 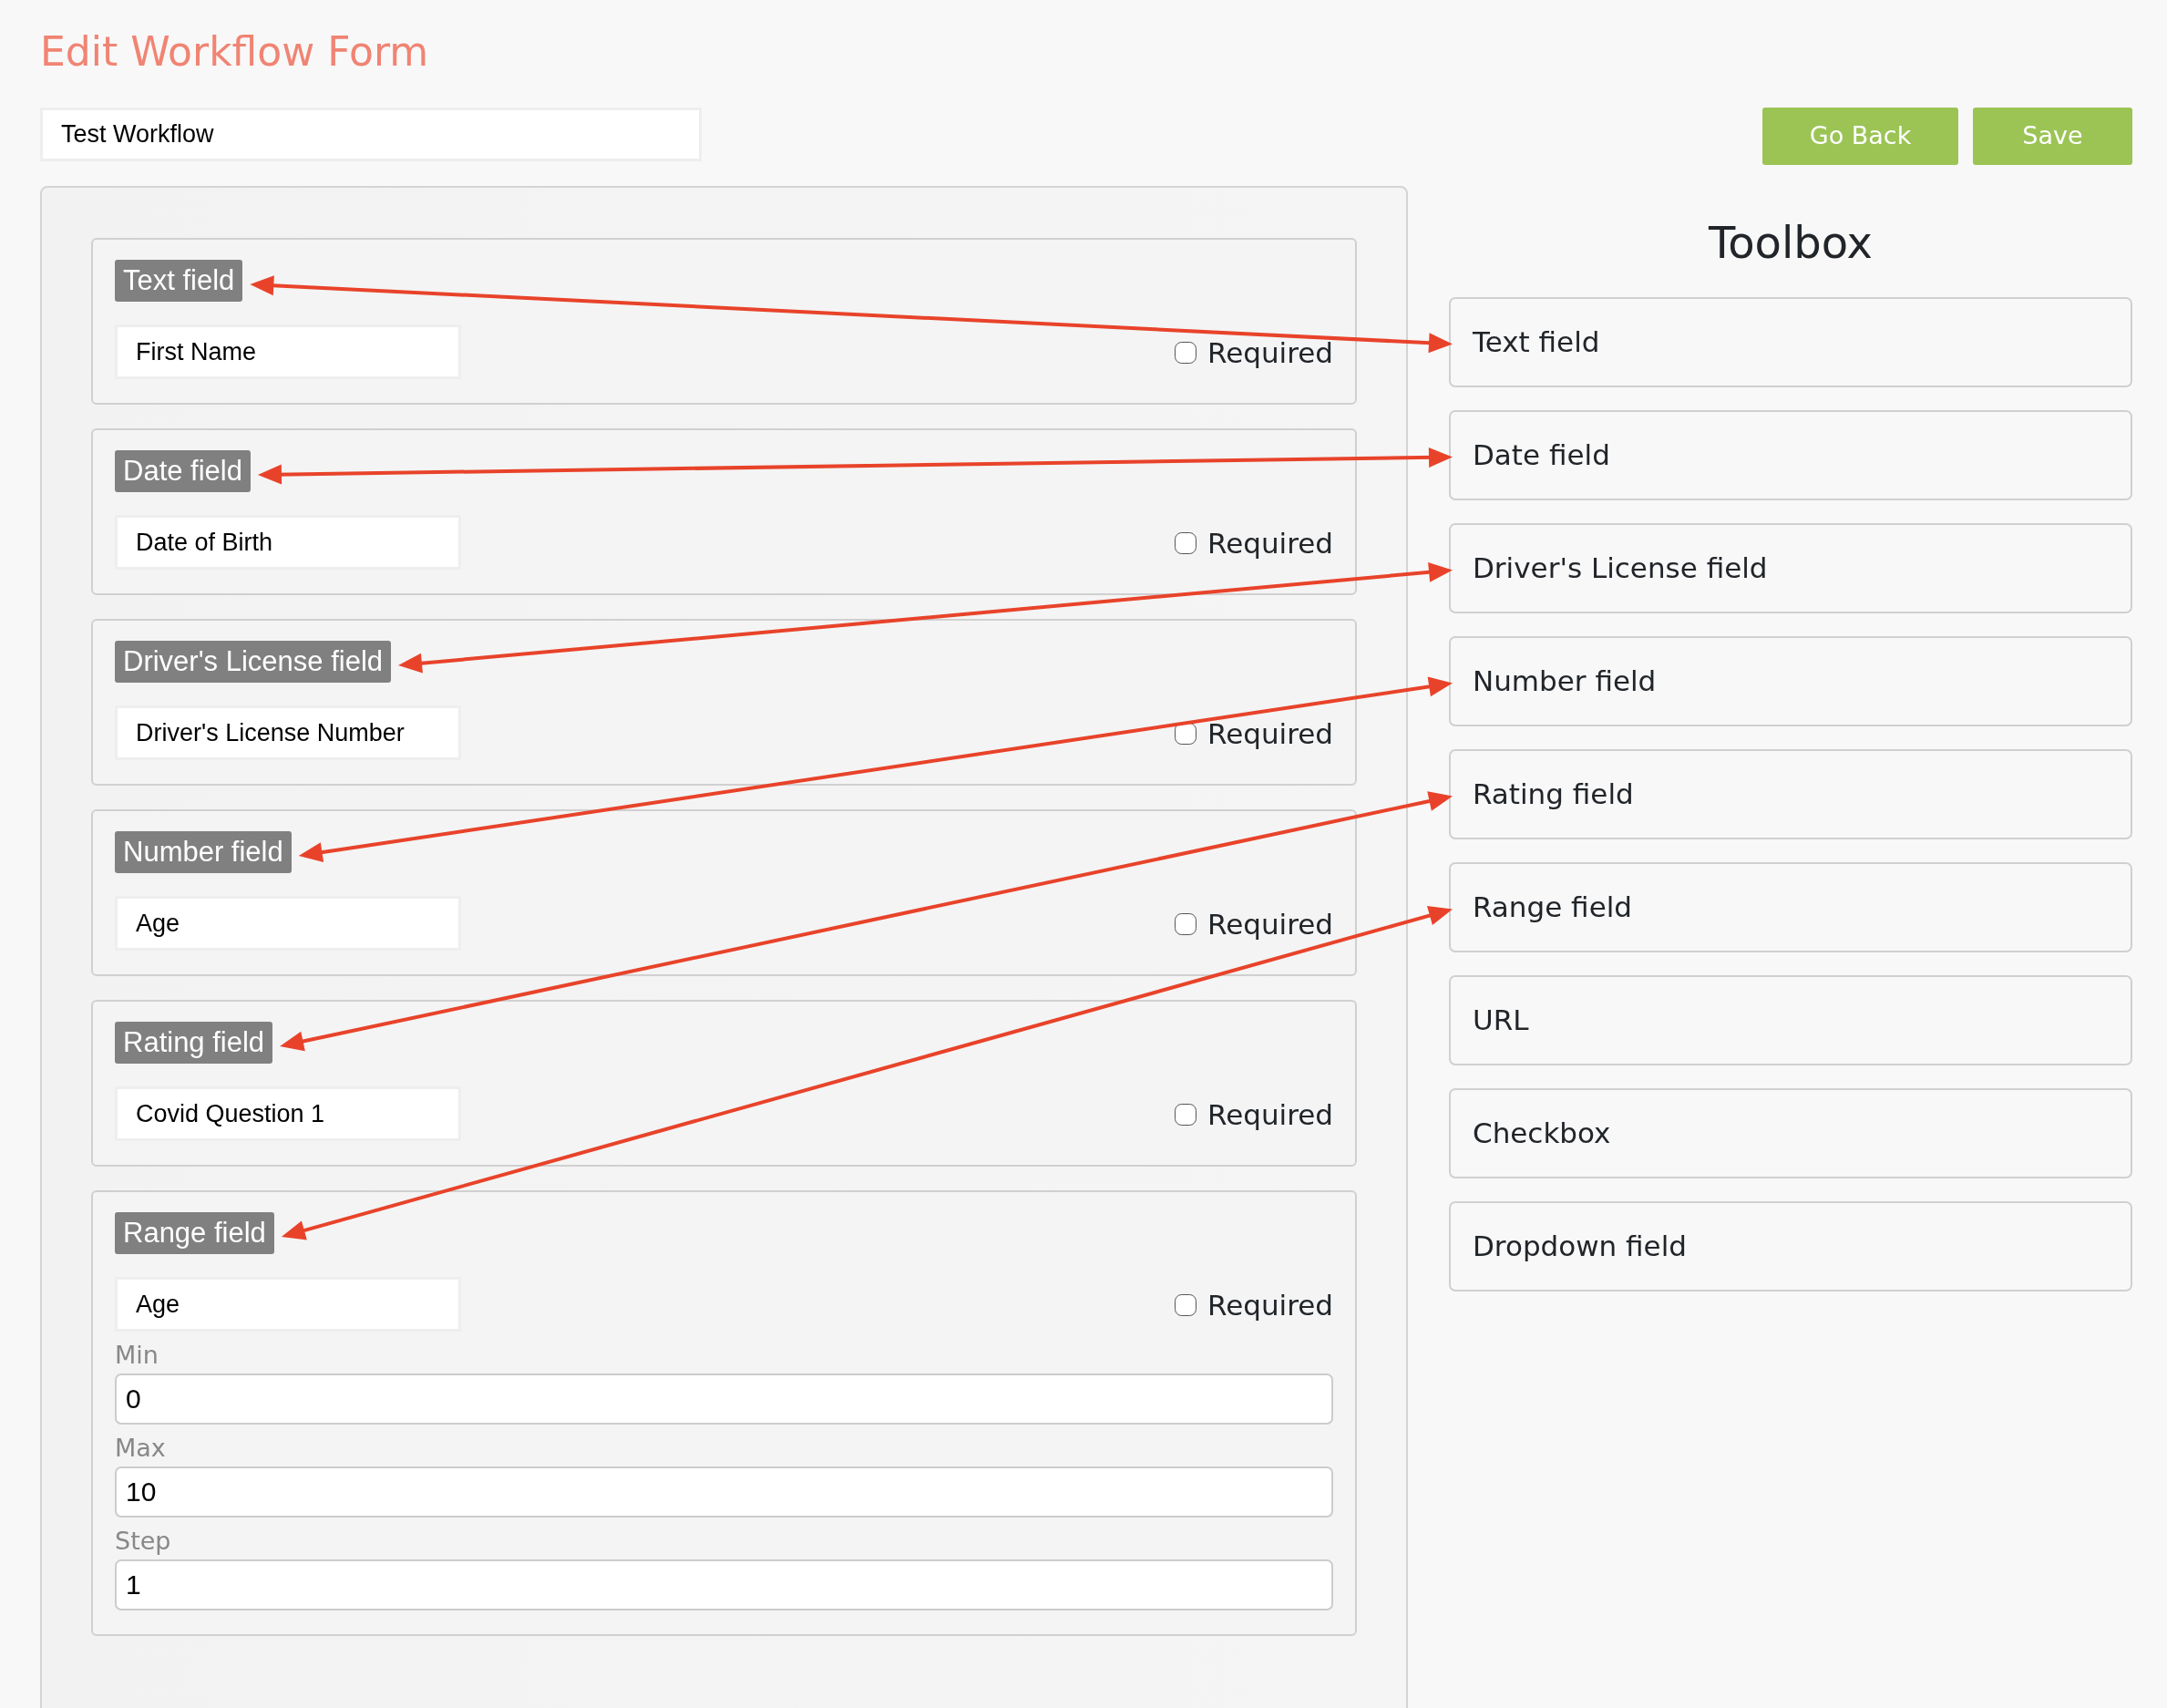 What do you see at coordinates (1790, 455) in the screenshot?
I see `toolbox-item: Date field` at bounding box center [1790, 455].